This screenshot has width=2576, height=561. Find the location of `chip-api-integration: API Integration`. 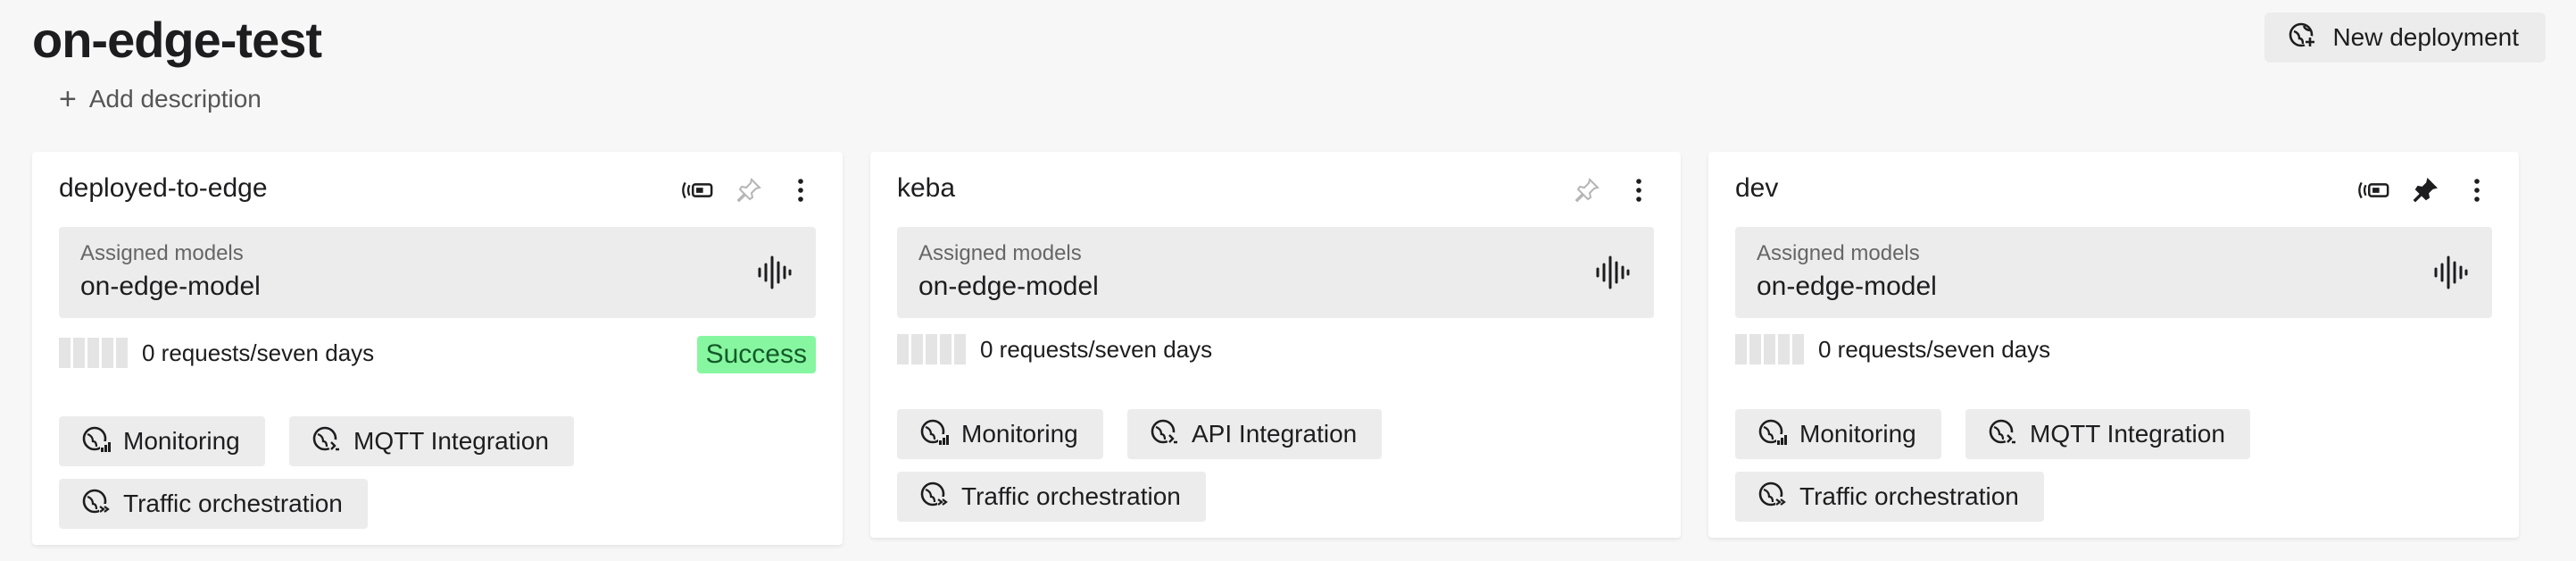

chip-api-integration: API Integration is located at coordinates (1255, 434).